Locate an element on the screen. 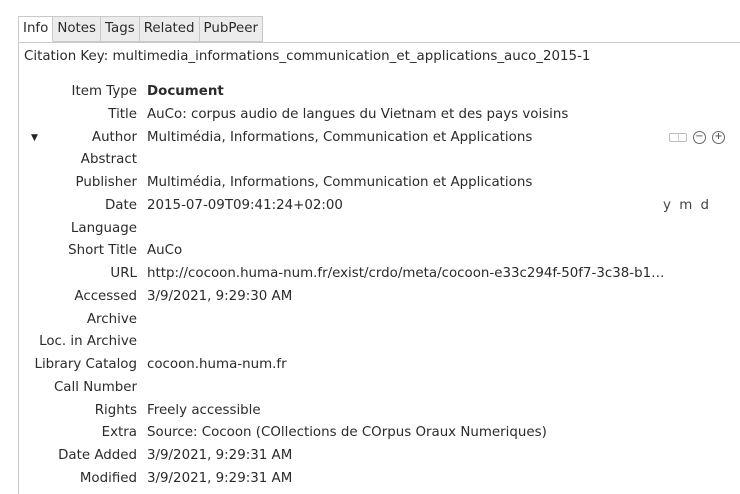 This screenshot has width=740, height=494. tab-tags: Tags is located at coordinates (120, 29).